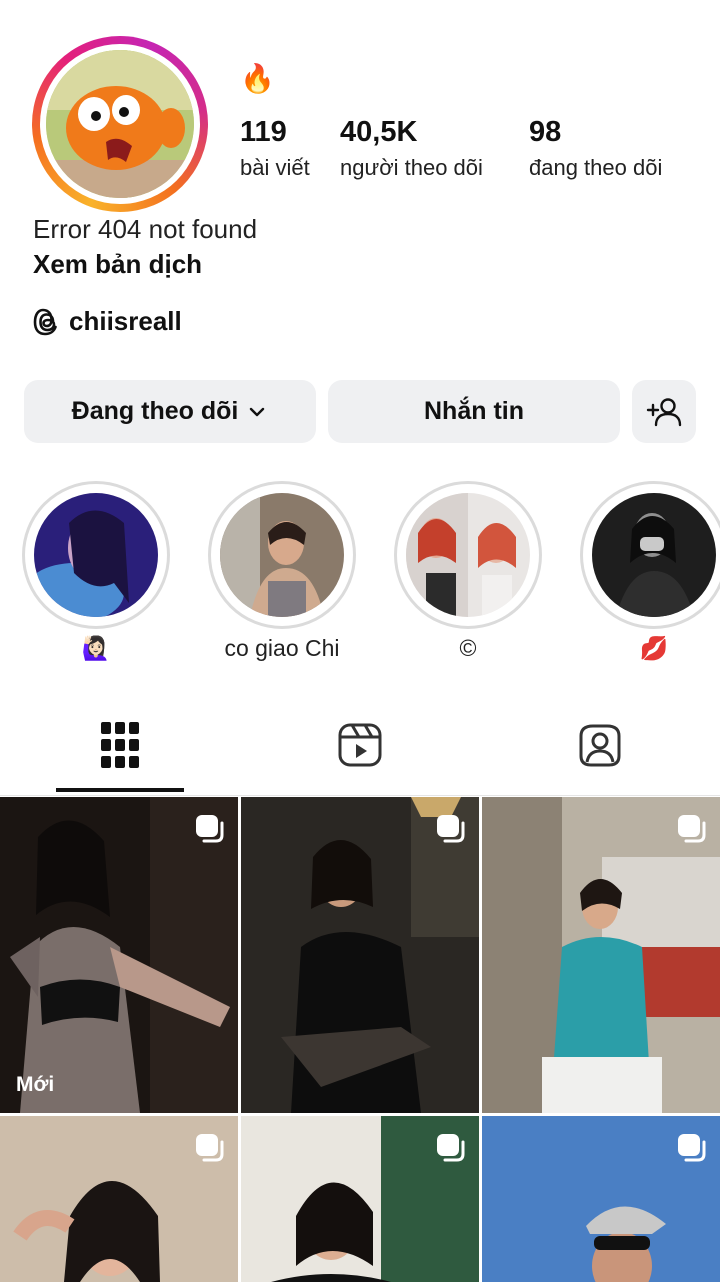 This screenshot has height=1282, width=720. What do you see at coordinates (45, 321) in the screenshot?
I see `threads-icon` at bounding box center [45, 321].